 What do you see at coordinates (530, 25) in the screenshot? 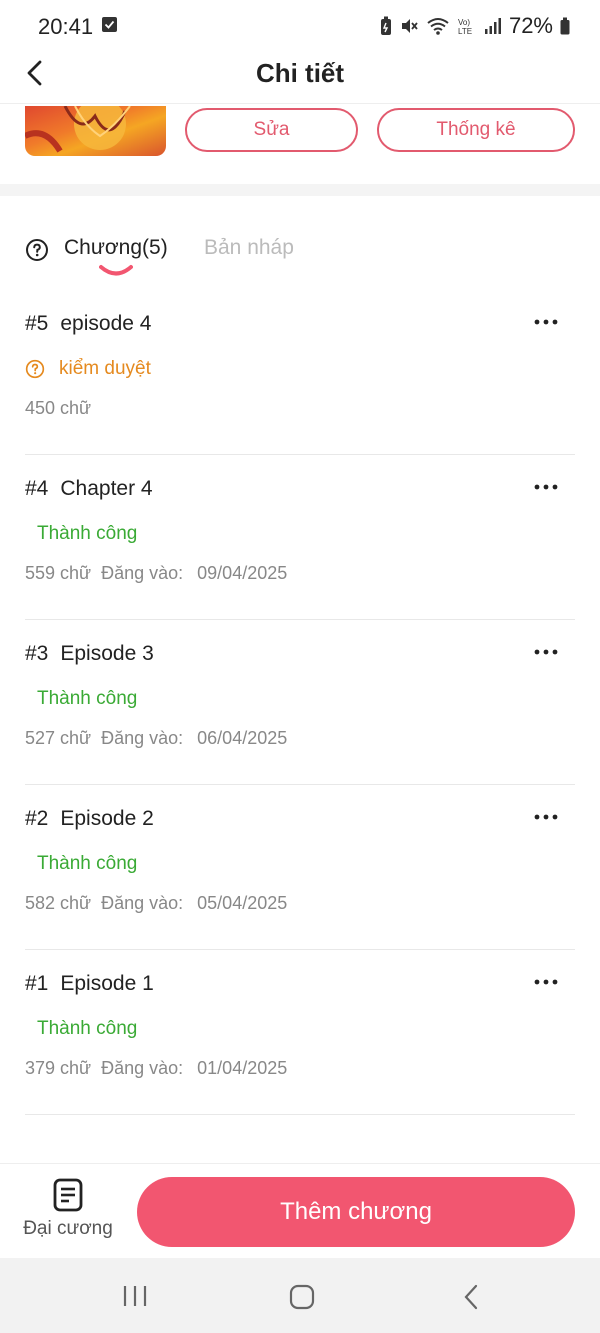
I see `battery-percent: 72%` at bounding box center [530, 25].